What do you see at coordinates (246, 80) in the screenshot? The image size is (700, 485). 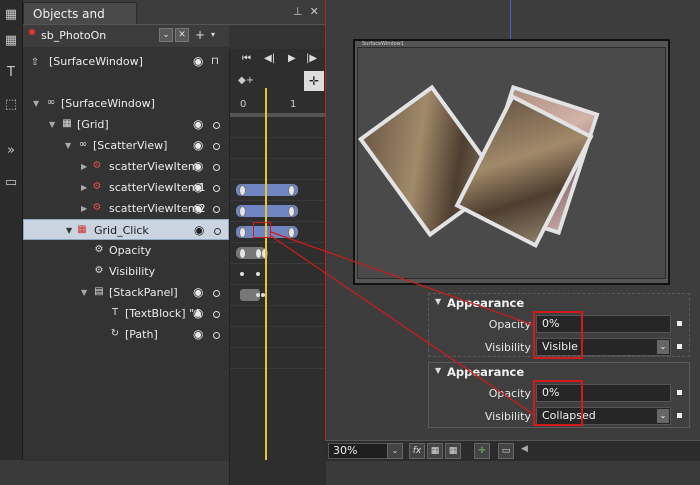 I see `add-keyframe-icon: ◆+` at bounding box center [246, 80].